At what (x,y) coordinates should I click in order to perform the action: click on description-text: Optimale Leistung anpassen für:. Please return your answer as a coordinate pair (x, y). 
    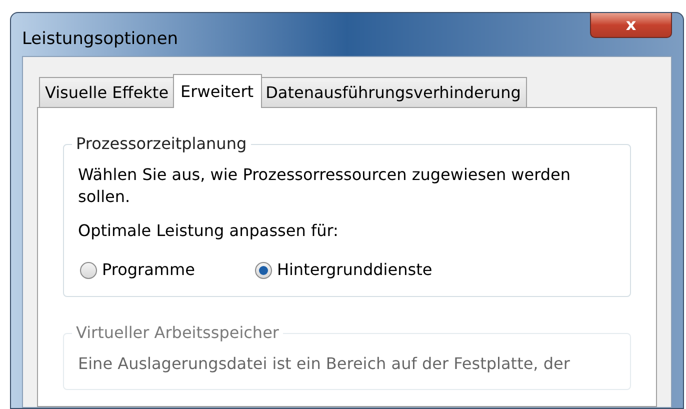
    Looking at the image, I should click on (209, 231).